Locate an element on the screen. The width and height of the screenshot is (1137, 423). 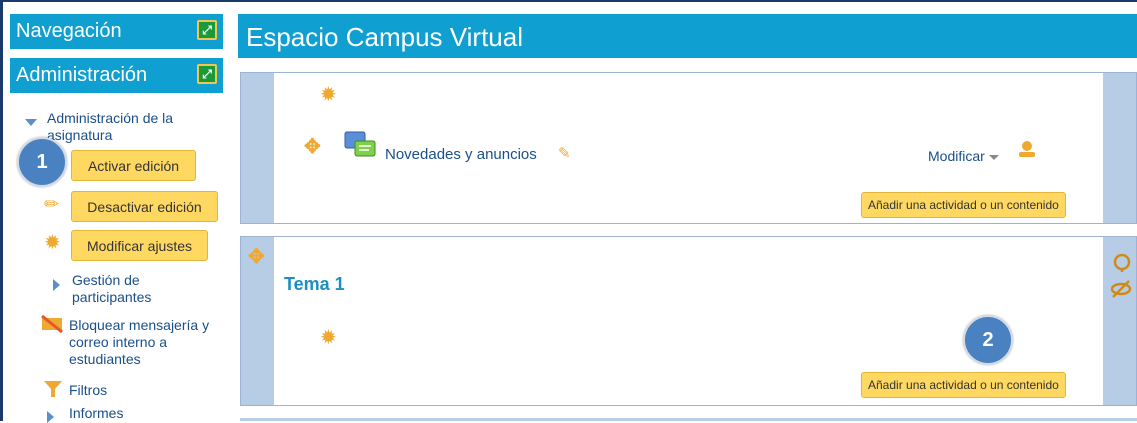
section-title-text: Tema 1 is located at coordinates (314, 284).